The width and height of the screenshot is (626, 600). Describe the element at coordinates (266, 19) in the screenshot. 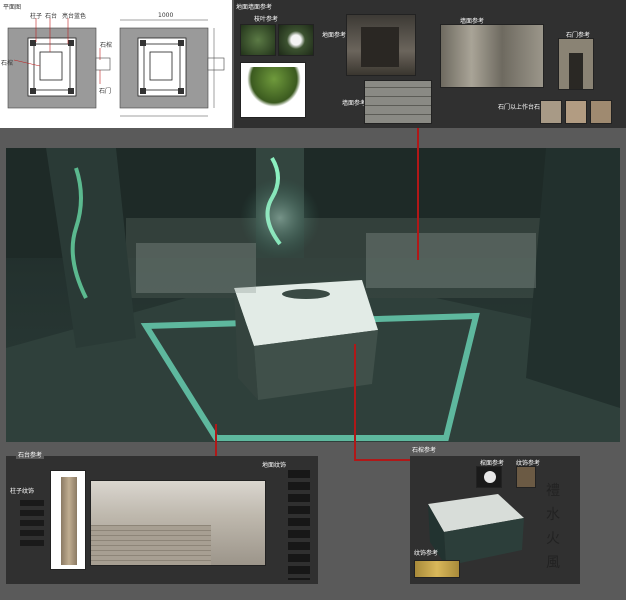

I see `vine-reference-label: 枝叶参考` at that location.